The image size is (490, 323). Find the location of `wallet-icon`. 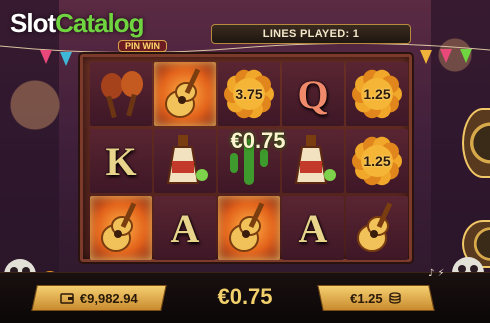

wallet-icon is located at coordinates (67, 298).